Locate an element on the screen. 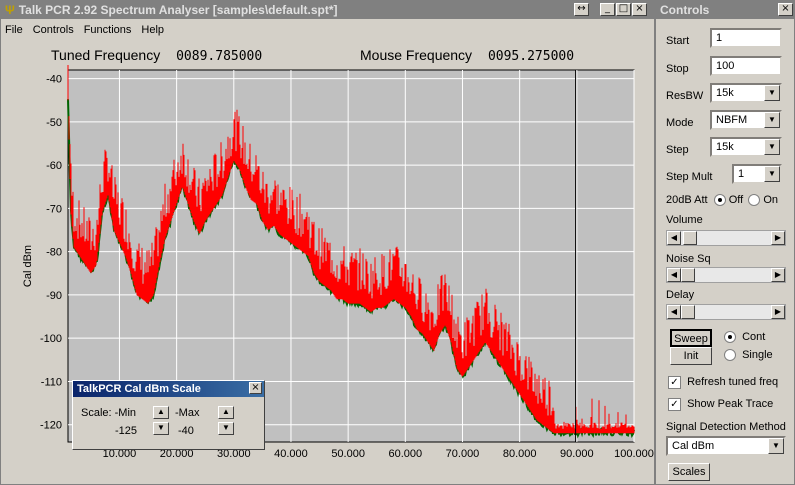 Image resolution: width=795 pixels, height=485 pixels. y-tick-label: -100 is located at coordinates (51, 339).